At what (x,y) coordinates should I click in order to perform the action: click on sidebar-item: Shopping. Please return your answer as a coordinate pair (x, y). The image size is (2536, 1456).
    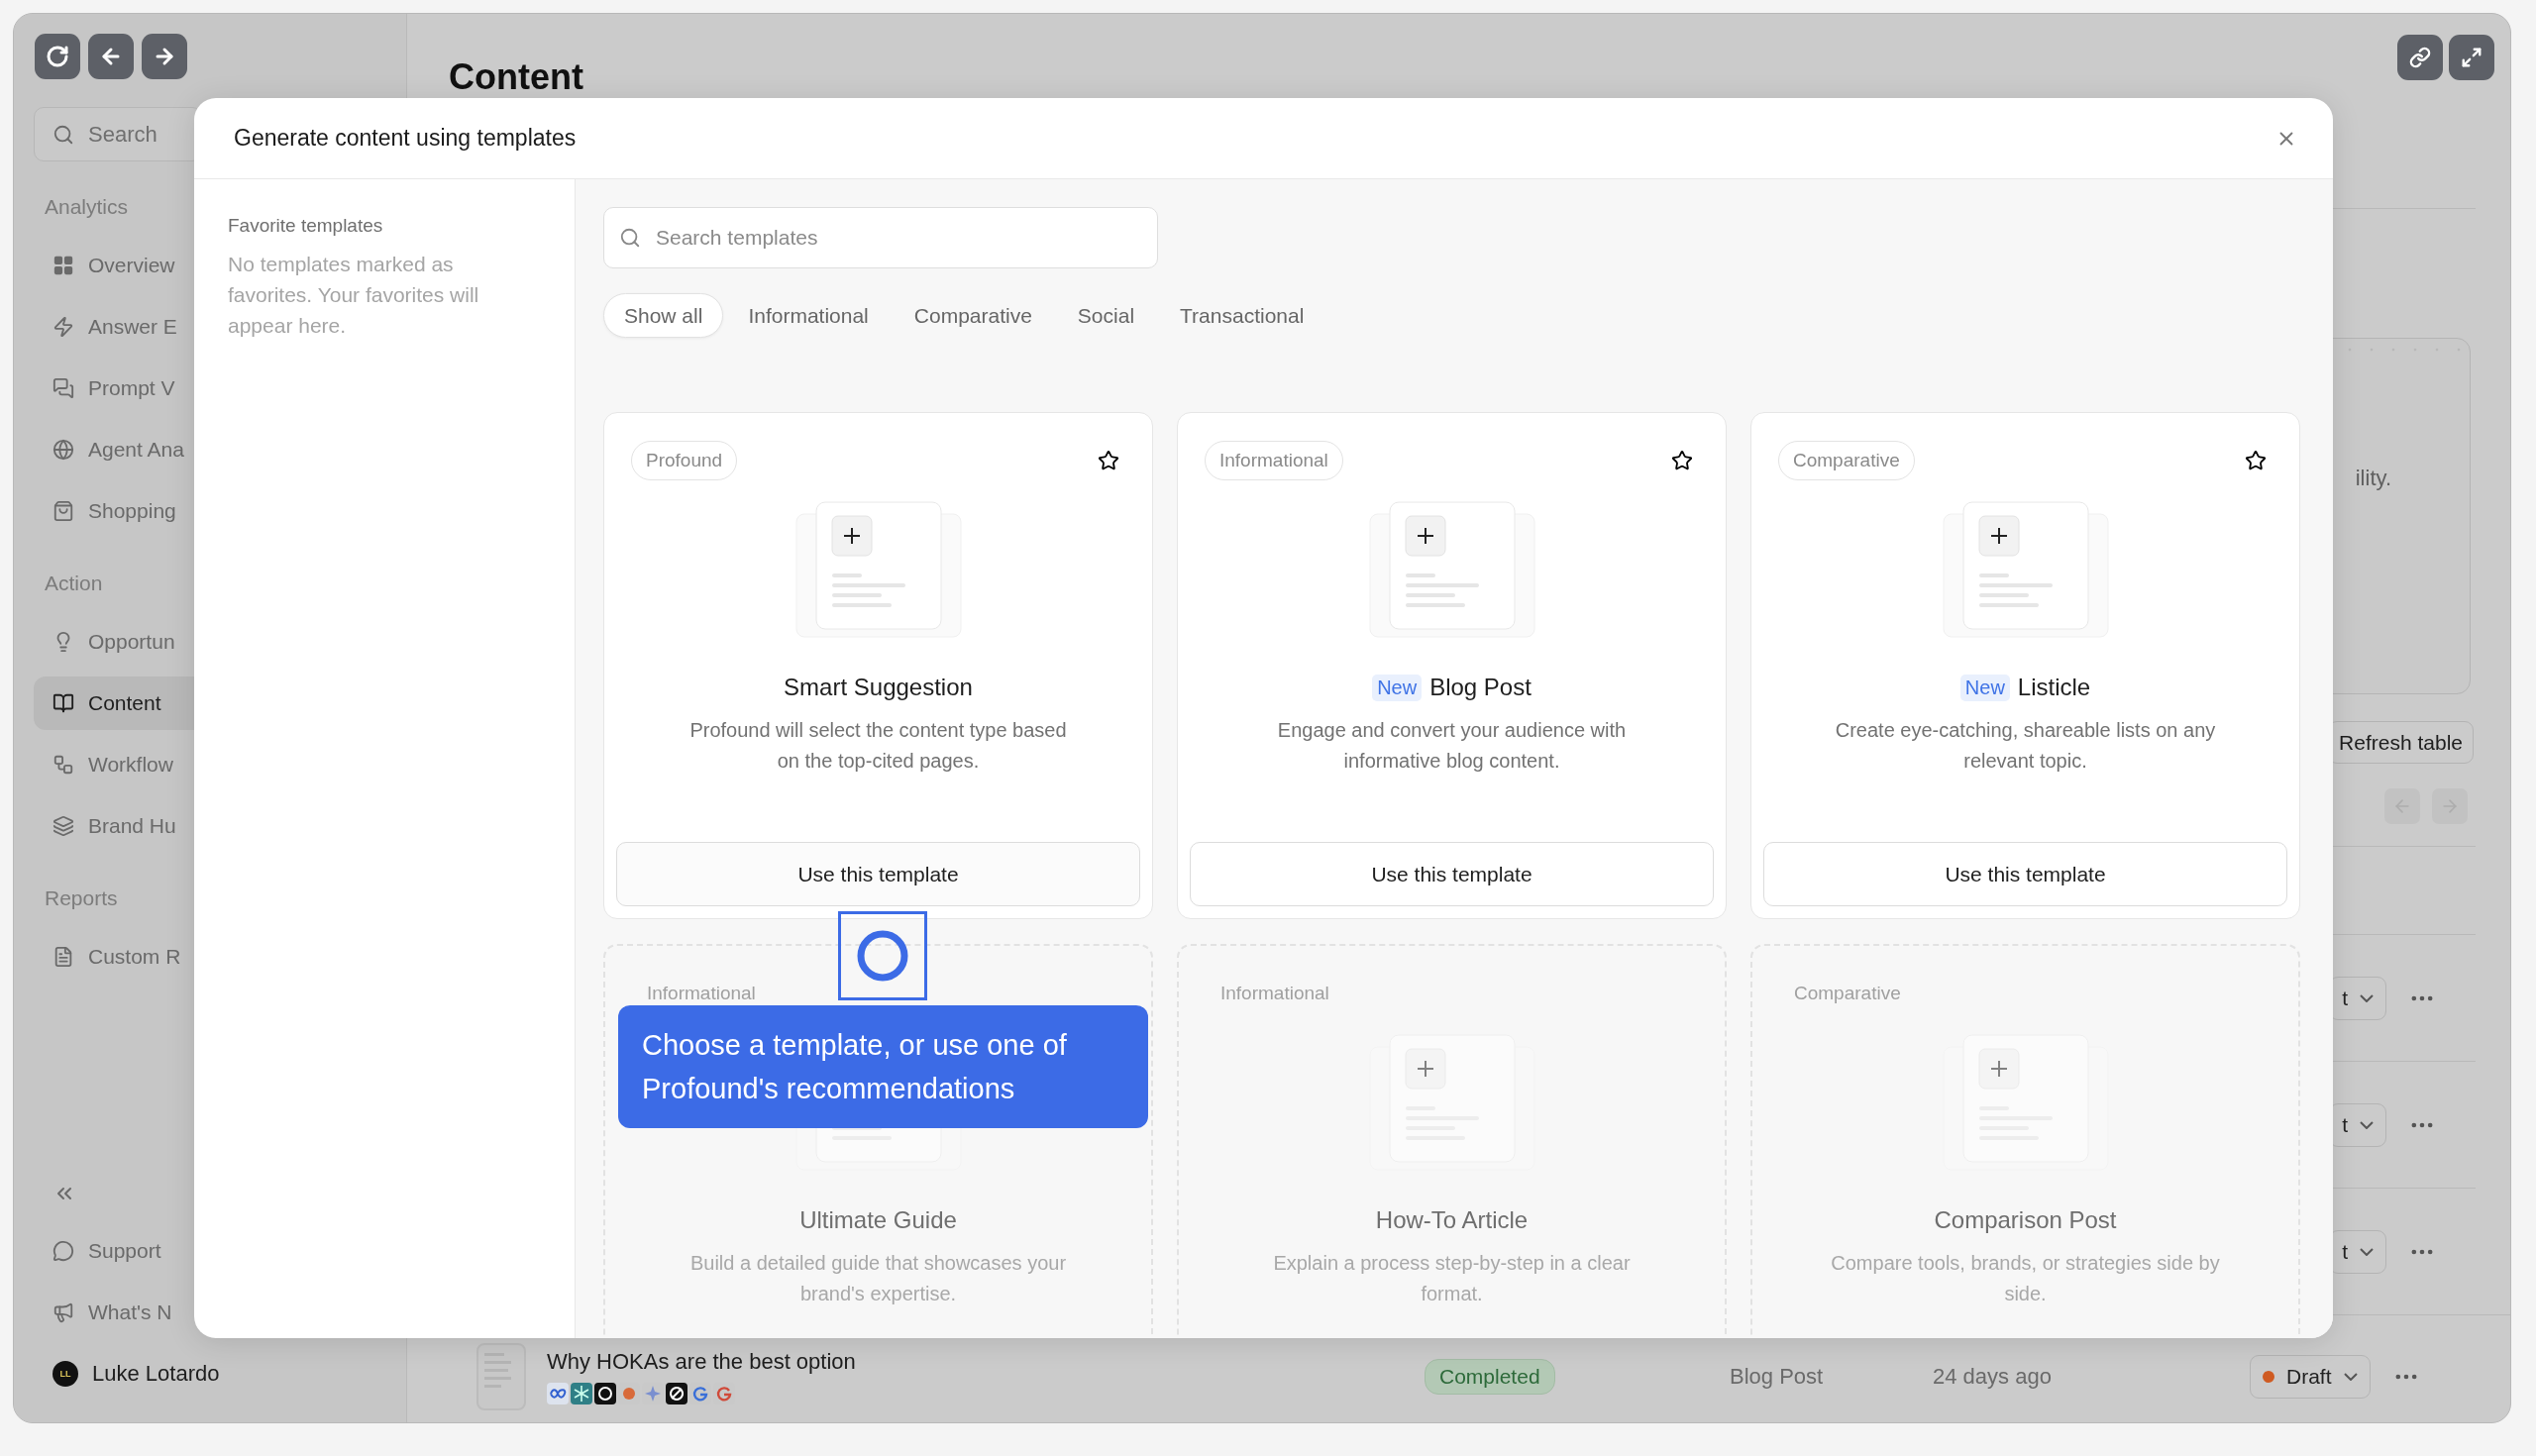
    Looking at the image, I should click on (114, 511).